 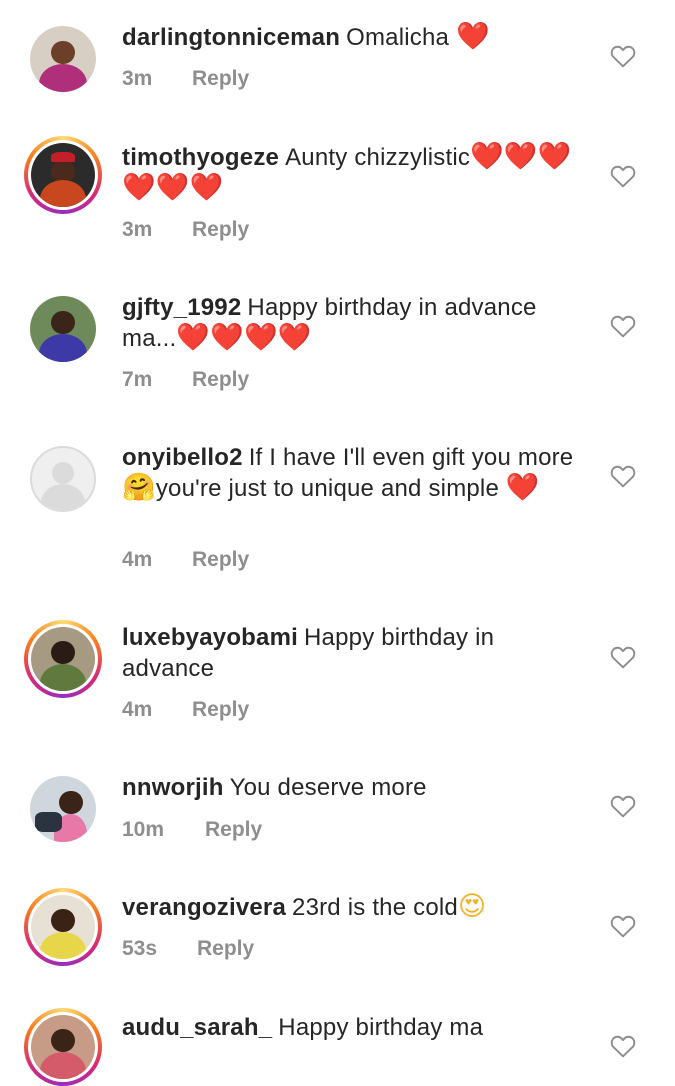 I want to click on comment-text: nnworjih You deserve more, so click(x=357, y=787).